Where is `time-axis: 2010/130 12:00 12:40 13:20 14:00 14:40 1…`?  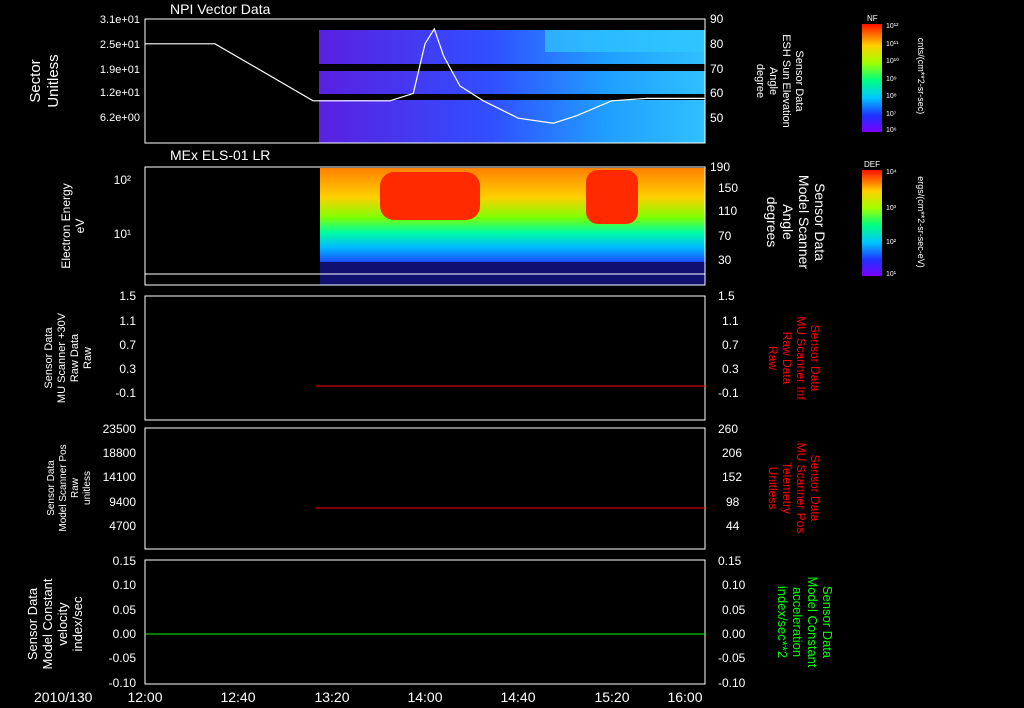
time-axis: 2010/130 12:00 12:40 13:20 14:00 14:40 1… is located at coordinates (368, 697).